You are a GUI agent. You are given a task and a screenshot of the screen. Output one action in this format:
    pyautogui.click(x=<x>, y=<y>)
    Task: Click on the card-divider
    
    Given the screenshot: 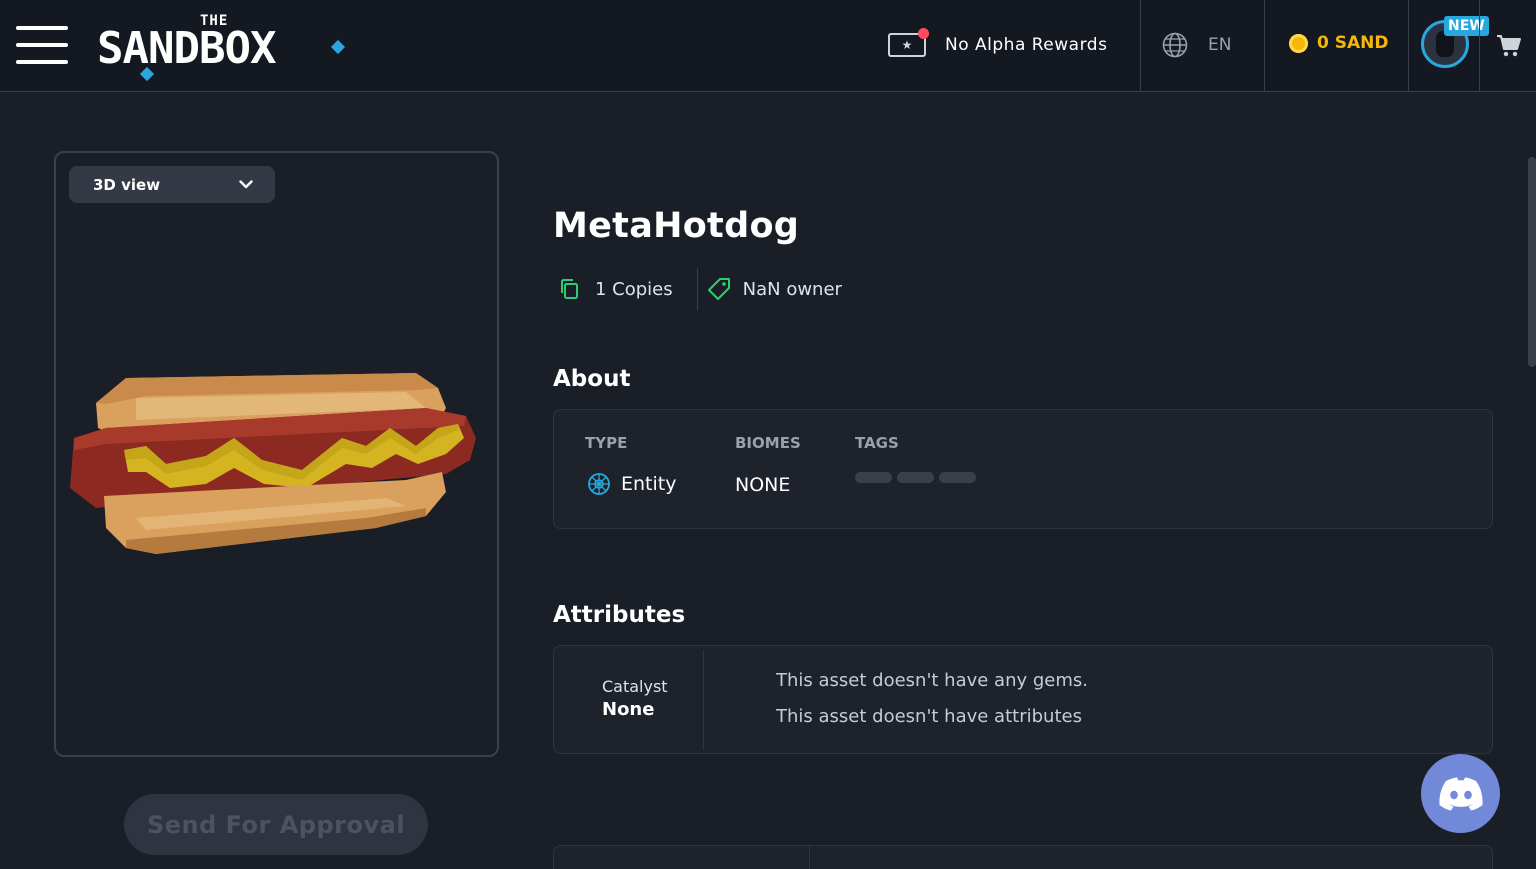 What is the action you would take?
    pyautogui.click(x=809, y=857)
    